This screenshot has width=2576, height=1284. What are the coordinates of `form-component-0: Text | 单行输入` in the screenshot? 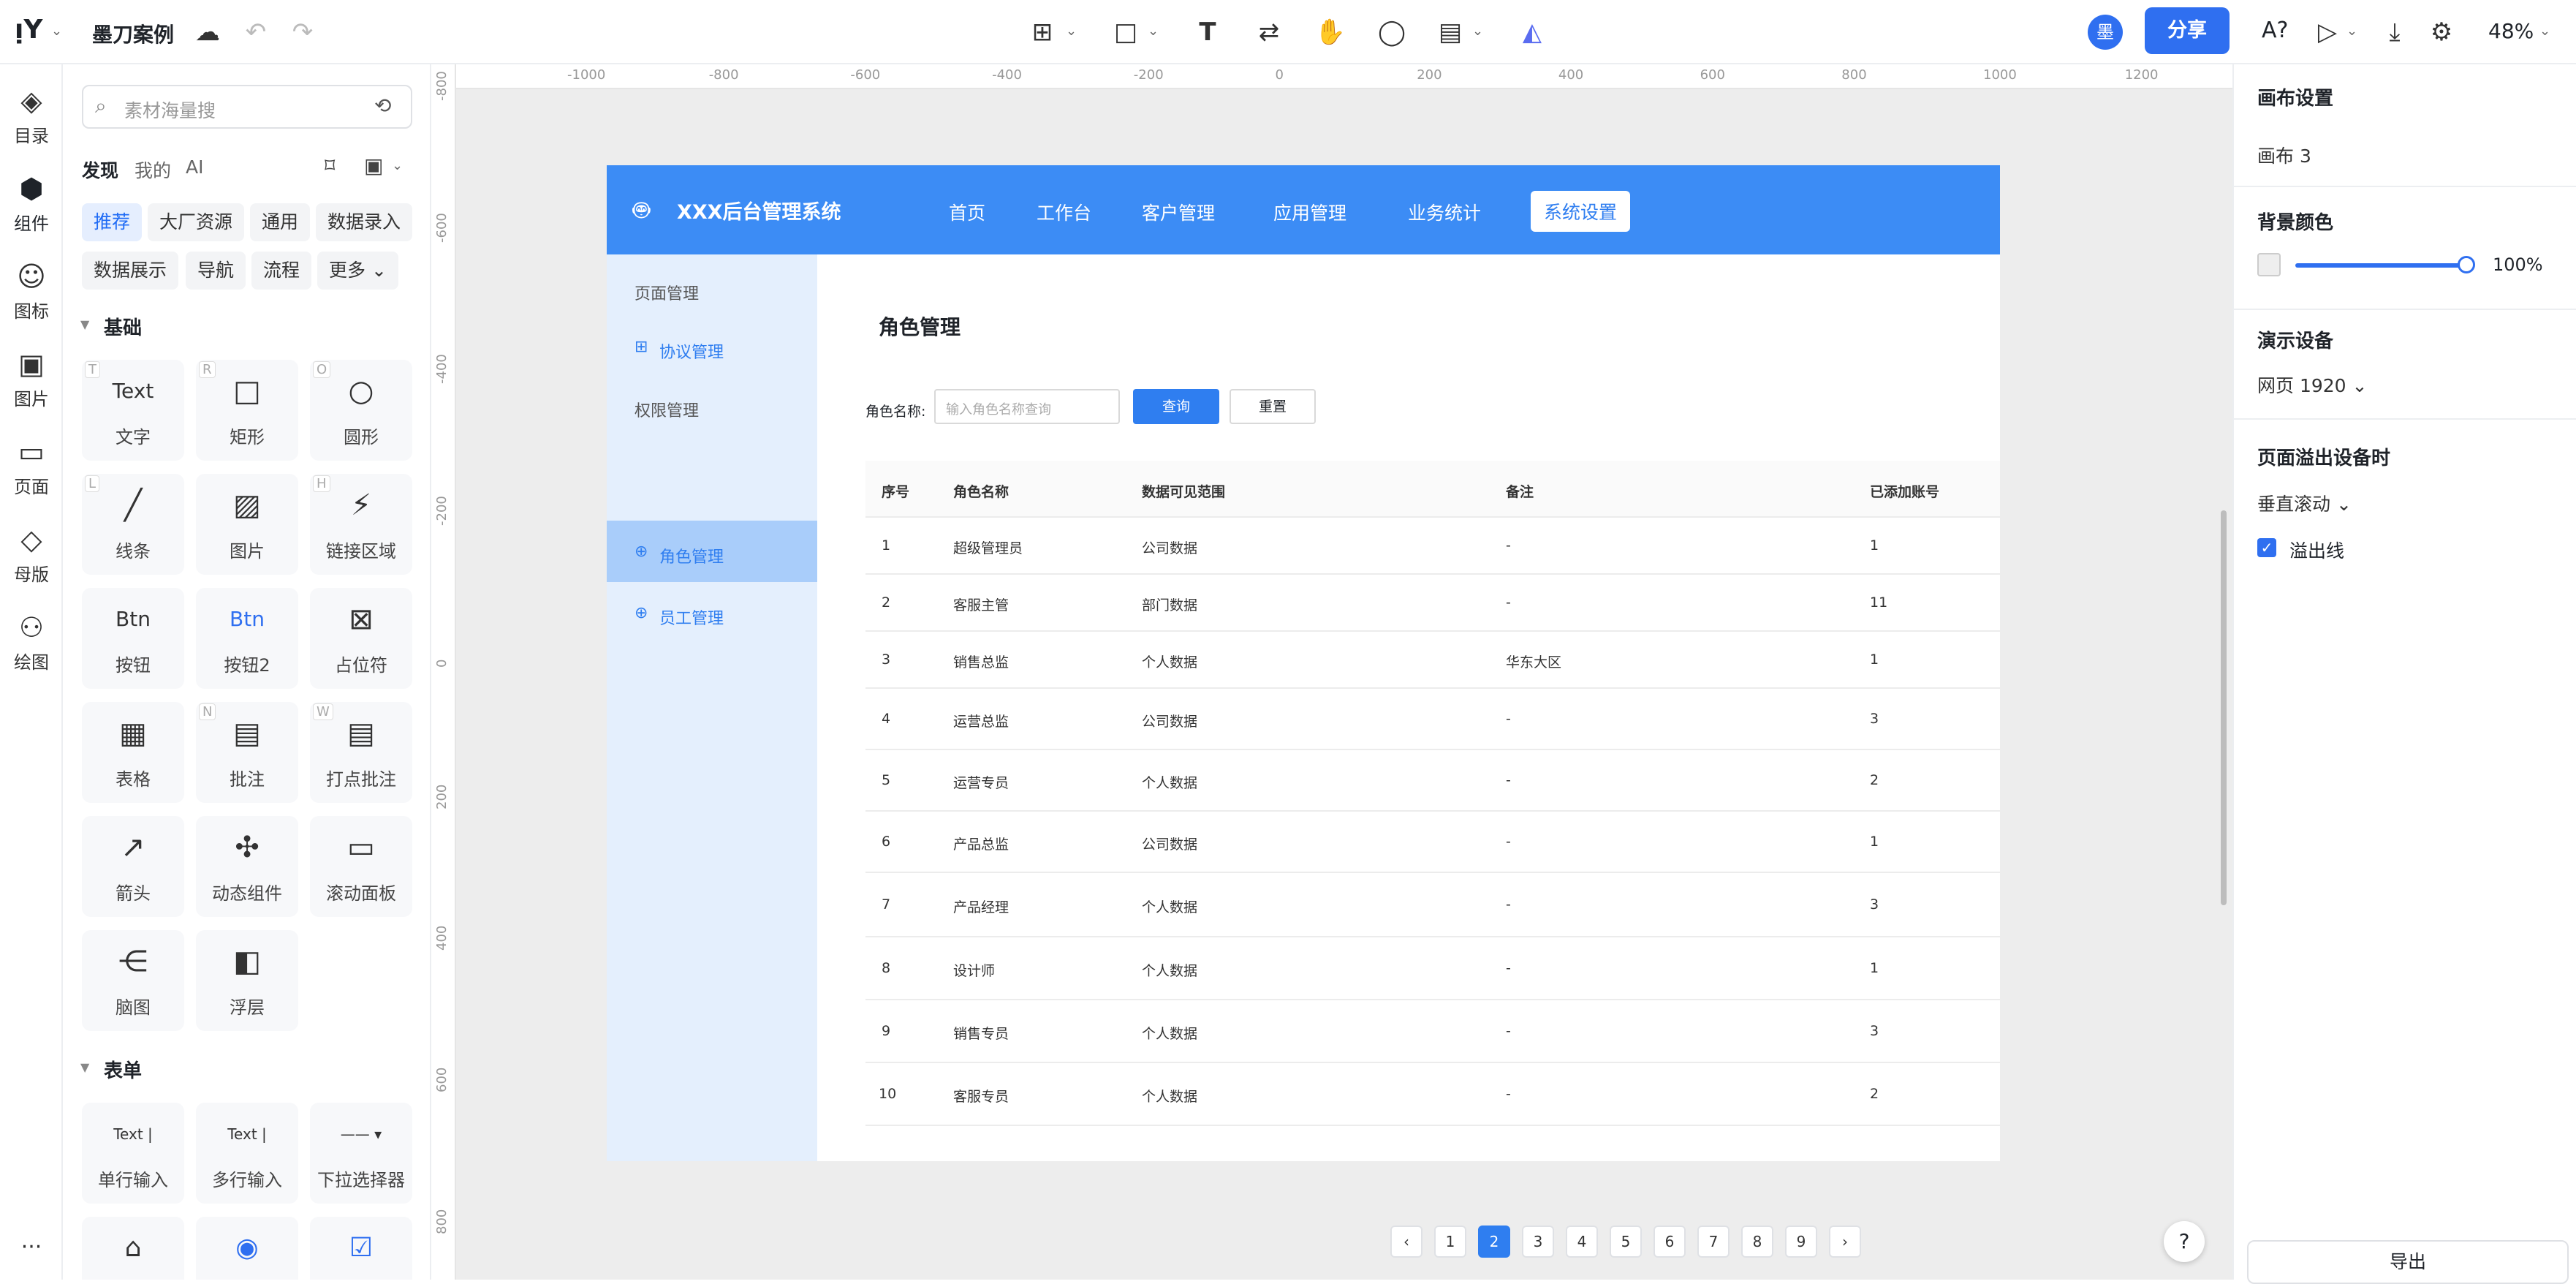 It's located at (133, 1154).